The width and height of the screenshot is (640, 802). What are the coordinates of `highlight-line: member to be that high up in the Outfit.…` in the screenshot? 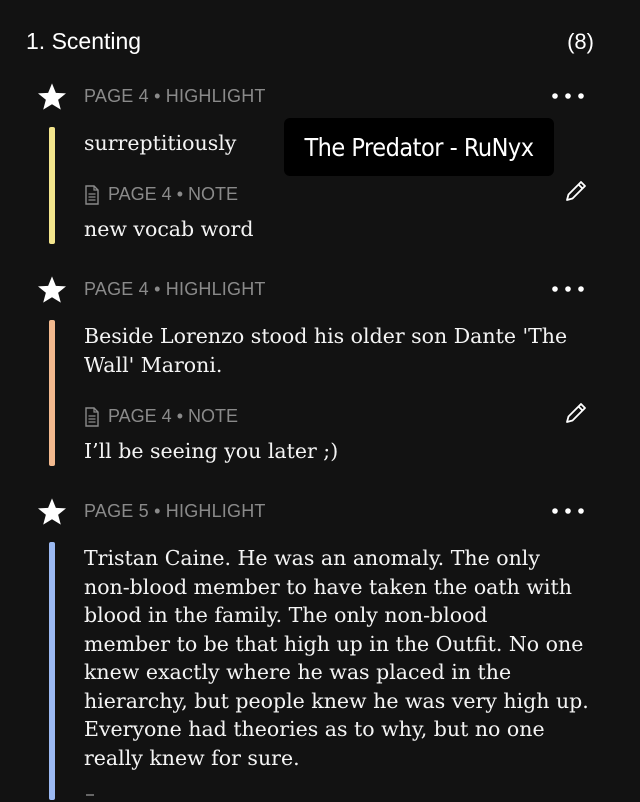 It's located at (334, 643).